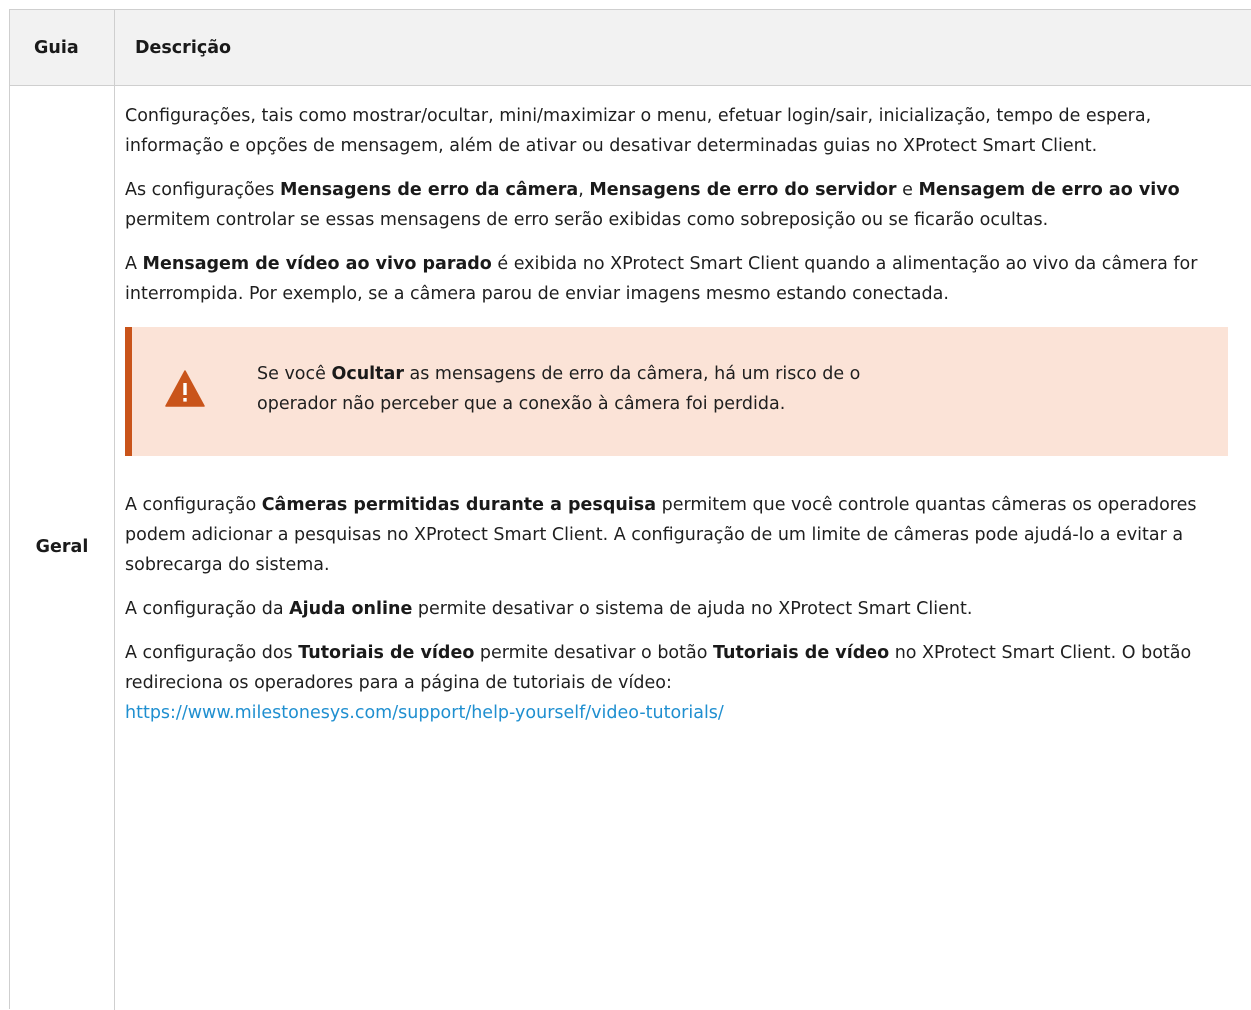  What do you see at coordinates (743, 190) in the screenshot?
I see `term-server-error-messages: Mensagens de erro do servidor` at bounding box center [743, 190].